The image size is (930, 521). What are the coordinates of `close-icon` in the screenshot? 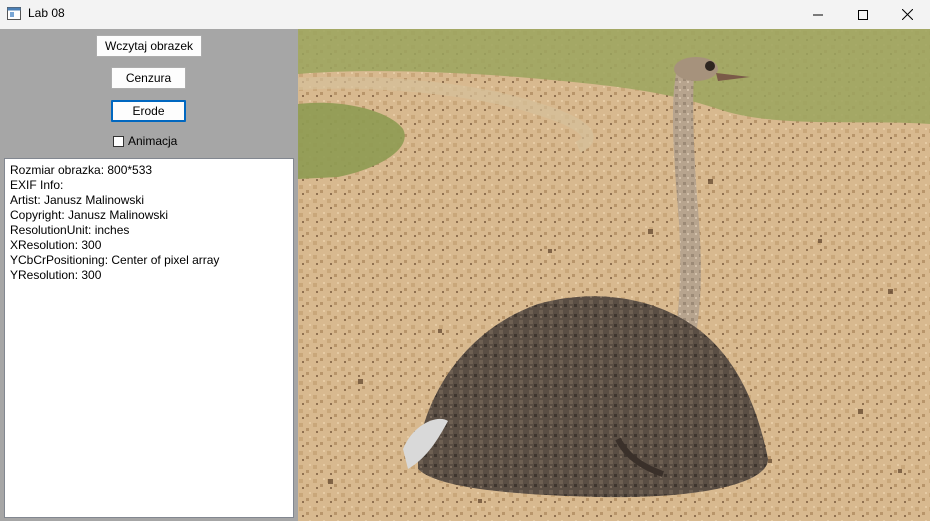 It's located at (907, 14).